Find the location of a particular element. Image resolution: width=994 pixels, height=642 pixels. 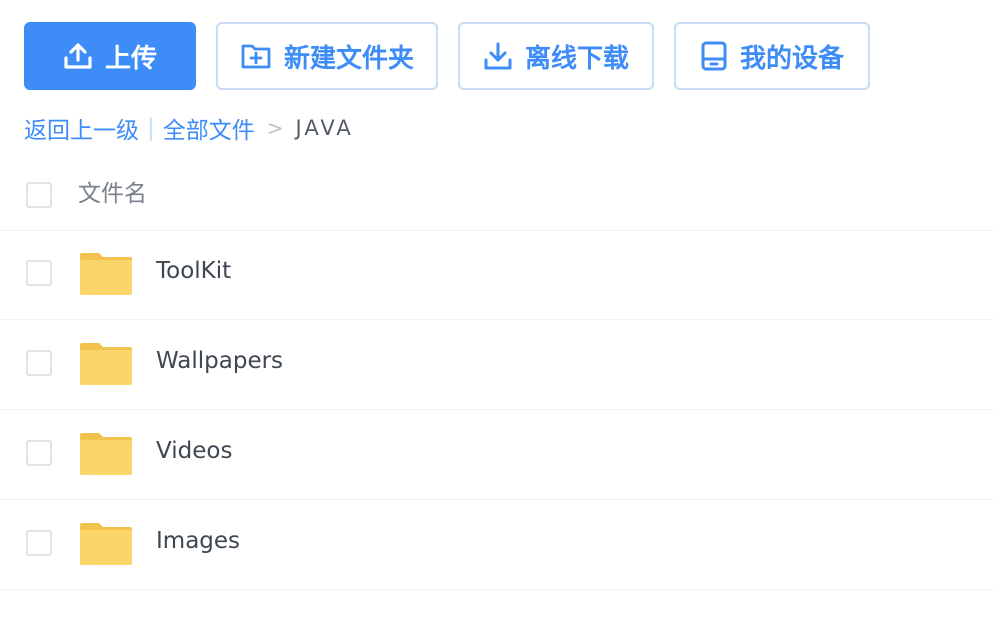

upload-label: 上传 is located at coordinates (130, 58).